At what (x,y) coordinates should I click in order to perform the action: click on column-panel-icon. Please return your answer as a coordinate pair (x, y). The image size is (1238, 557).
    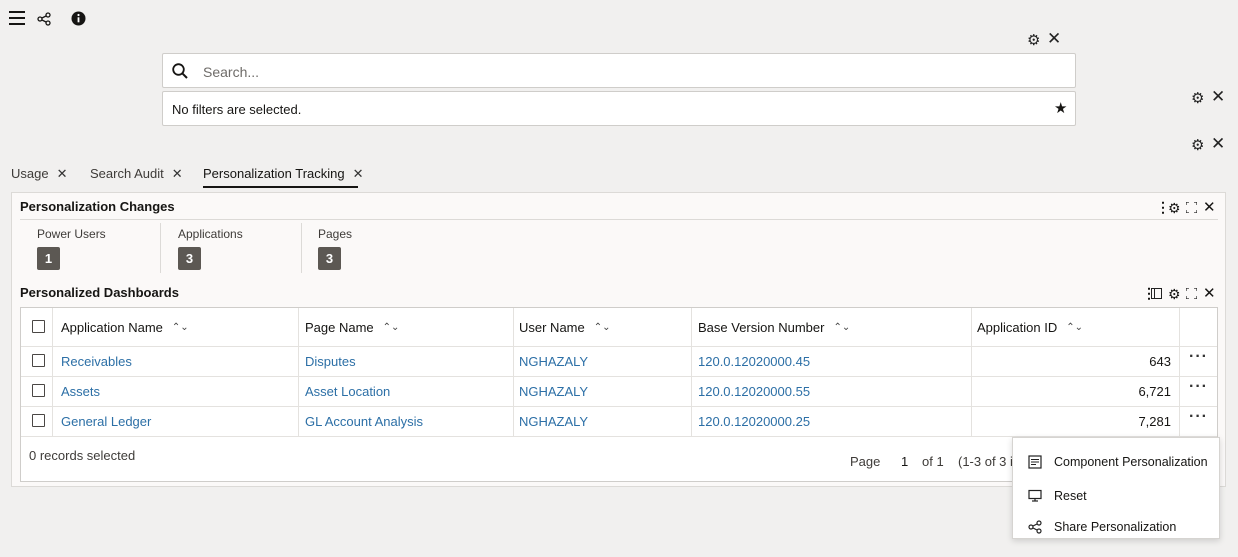
    Looking at the image, I should click on (1156, 293).